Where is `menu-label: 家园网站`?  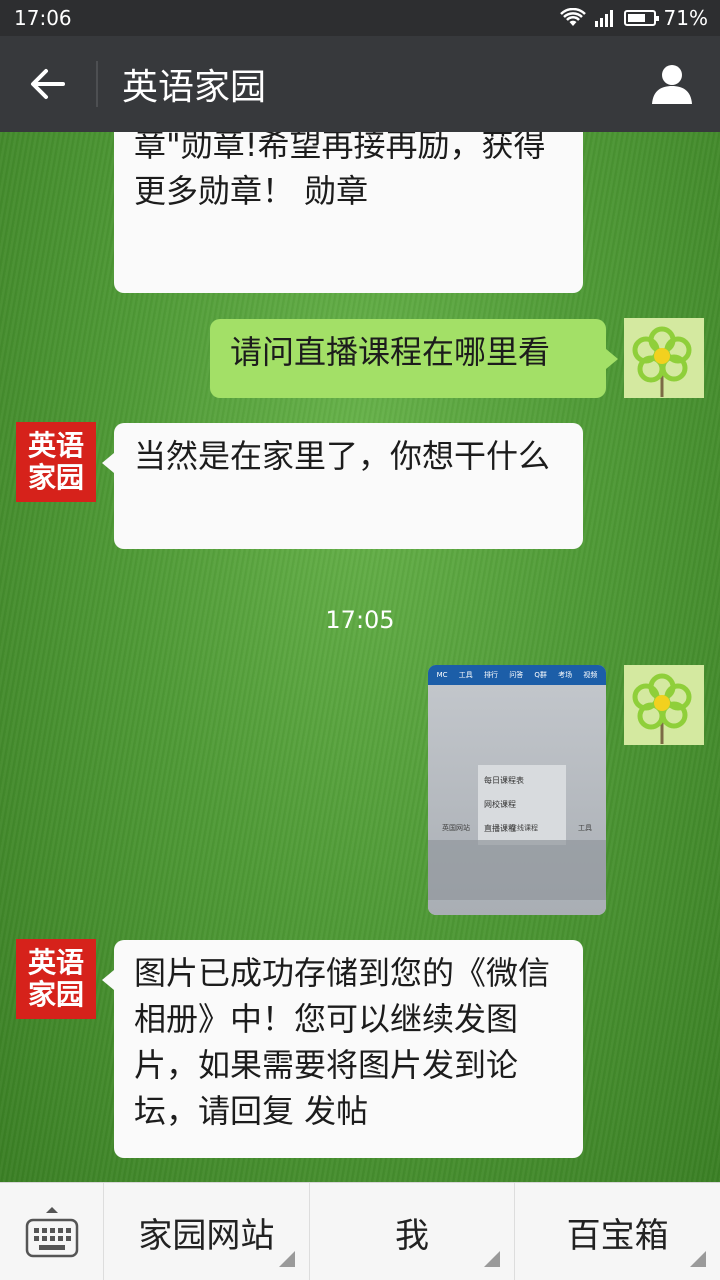 menu-label: 家园网站 is located at coordinates (206, 1235).